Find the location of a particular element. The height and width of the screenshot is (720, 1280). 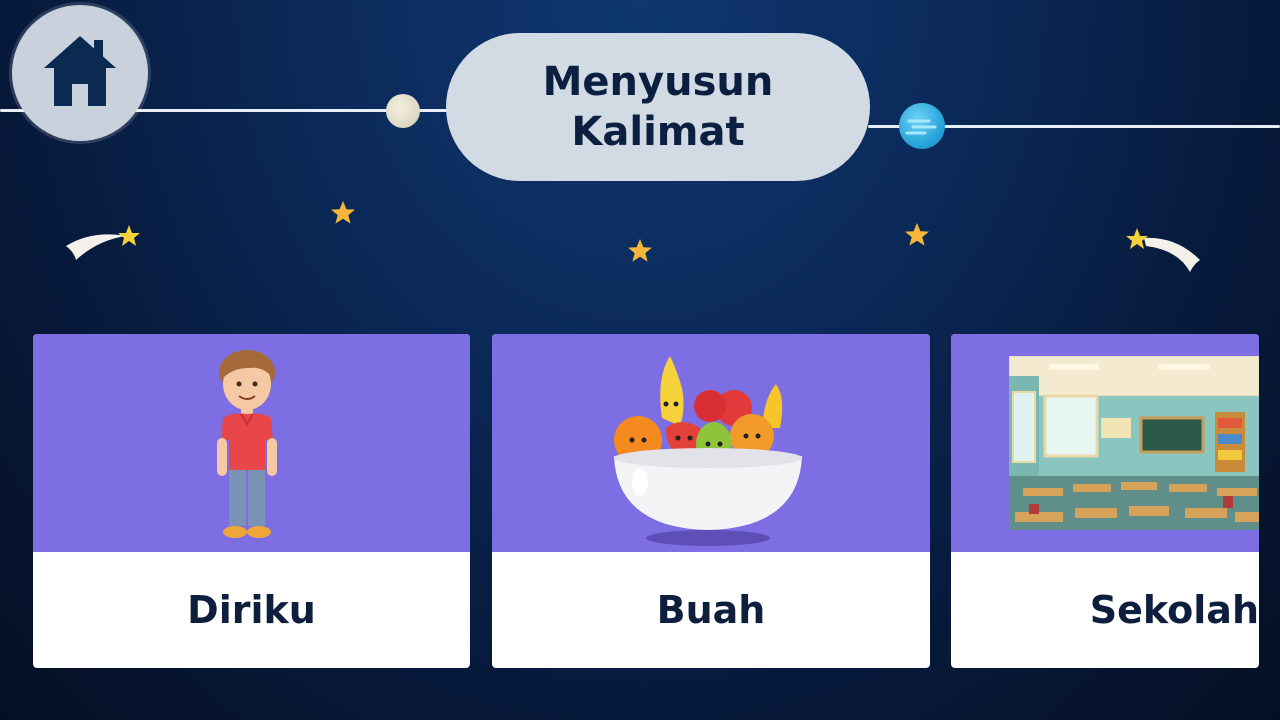

planet-decoration is located at coordinates (922, 126).